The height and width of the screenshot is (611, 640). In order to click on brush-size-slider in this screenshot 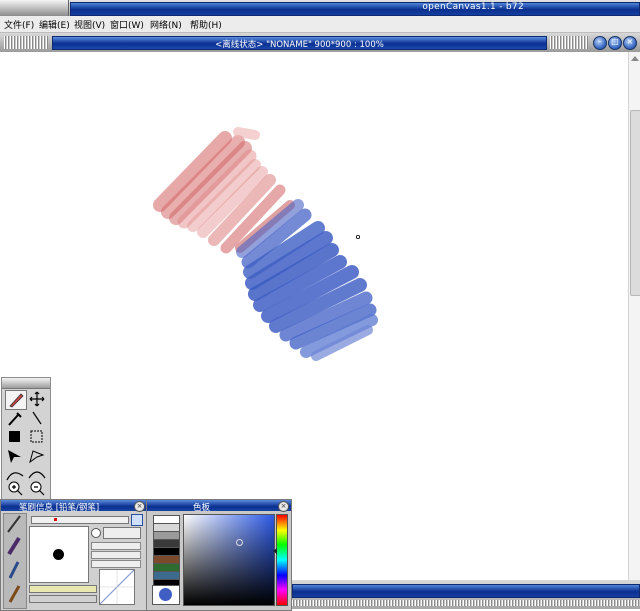, I will do `click(80, 520)`.